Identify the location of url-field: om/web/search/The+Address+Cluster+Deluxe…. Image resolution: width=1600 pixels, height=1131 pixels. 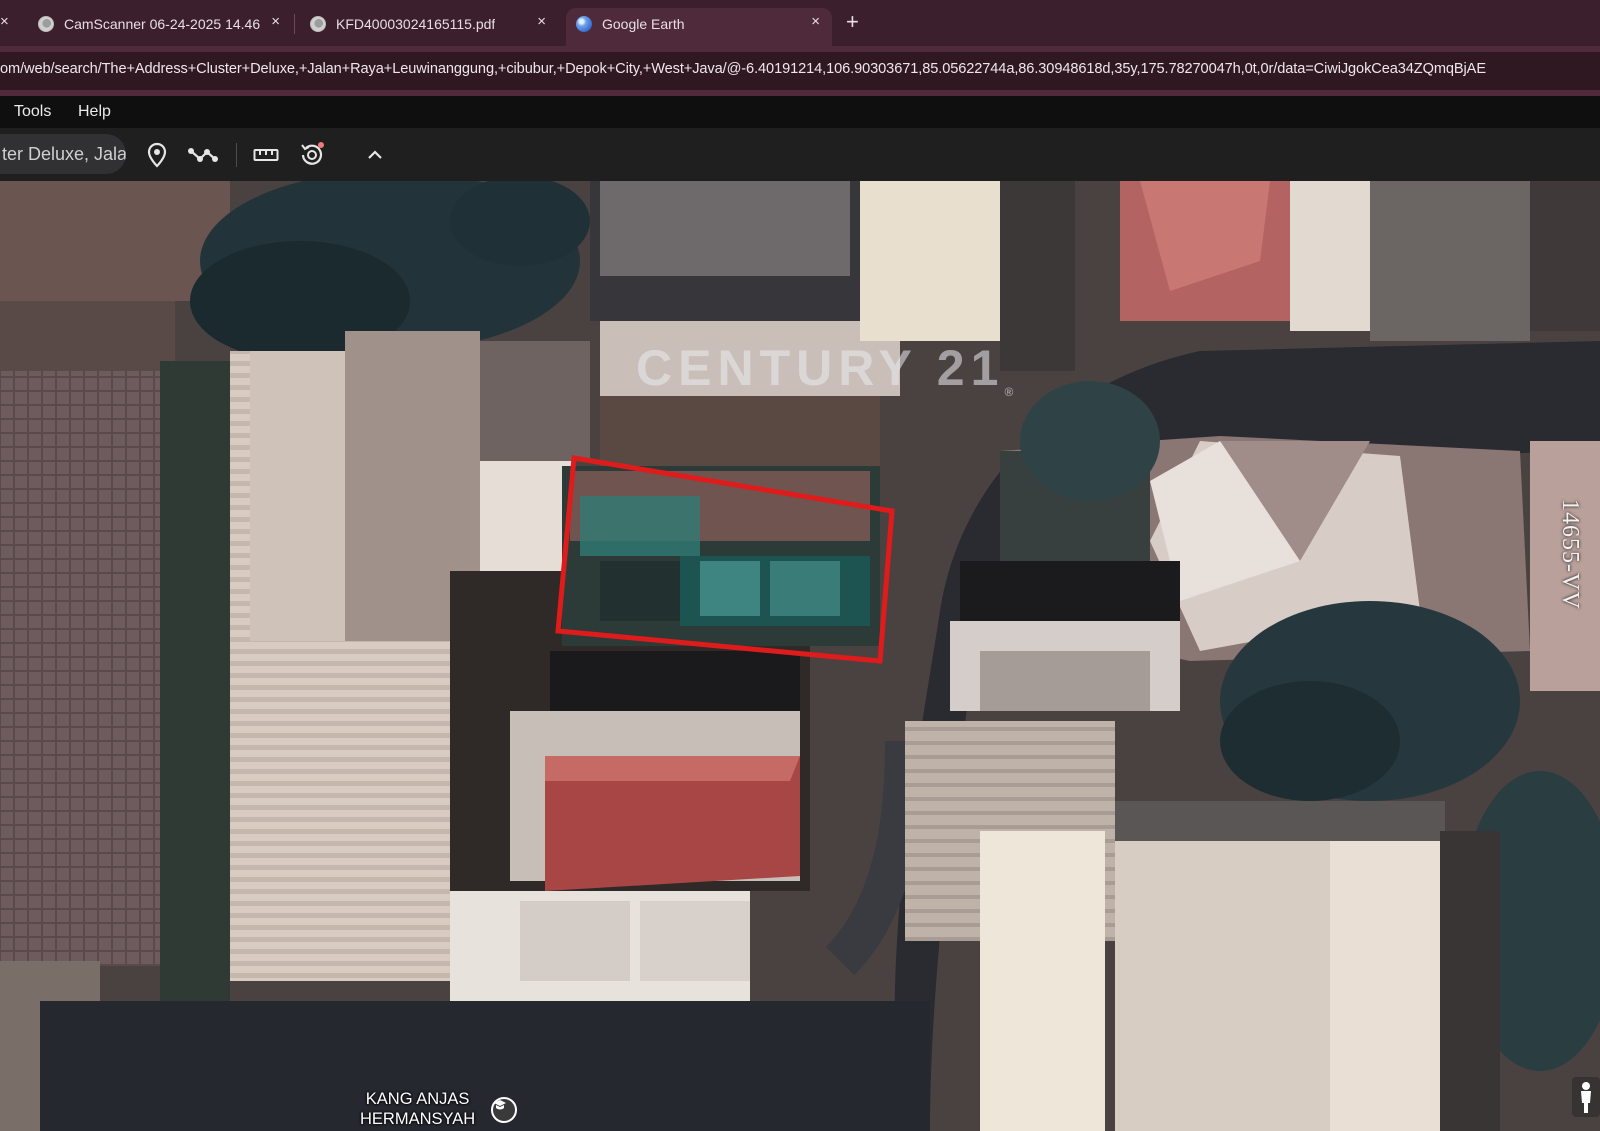
(800, 71).